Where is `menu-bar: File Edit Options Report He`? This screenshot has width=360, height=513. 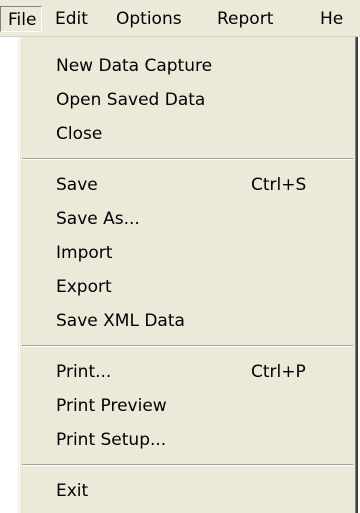 menu-bar: File Edit Options Report He is located at coordinates (180, 18).